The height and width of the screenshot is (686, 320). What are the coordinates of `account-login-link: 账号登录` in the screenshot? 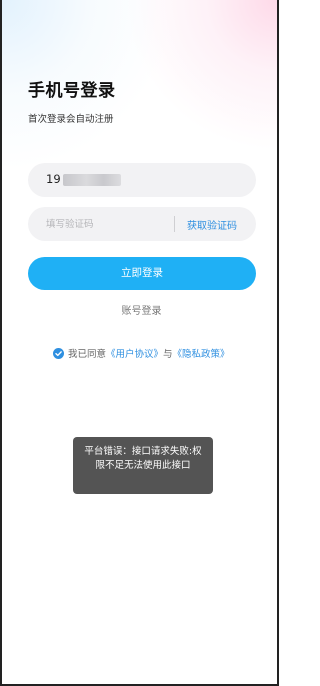 It's located at (139, 309).